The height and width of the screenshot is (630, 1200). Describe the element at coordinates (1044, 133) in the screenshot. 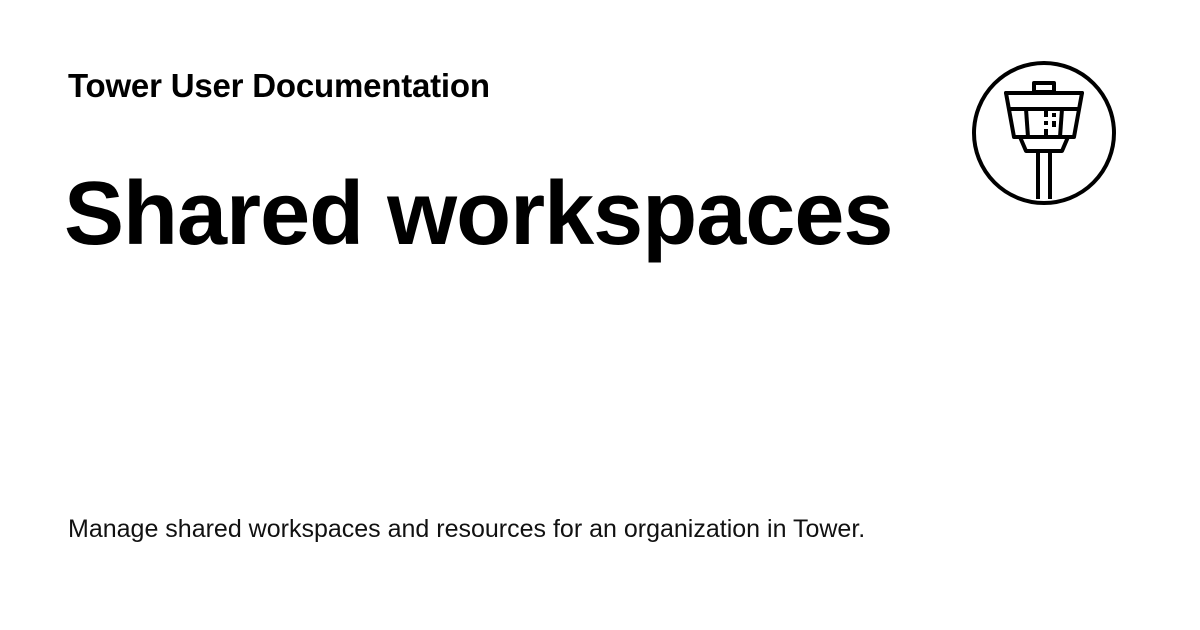

I see `control-tower-icon` at that location.